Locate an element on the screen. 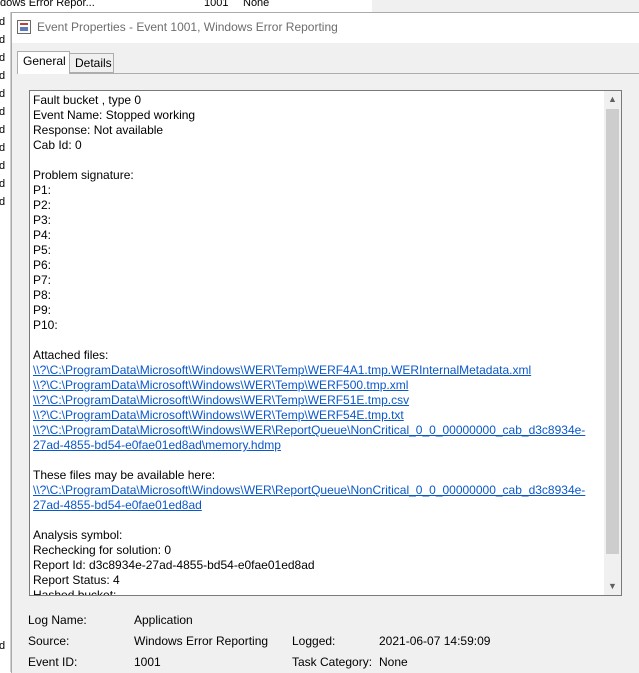  log-name-value: Application is located at coordinates (163, 620).